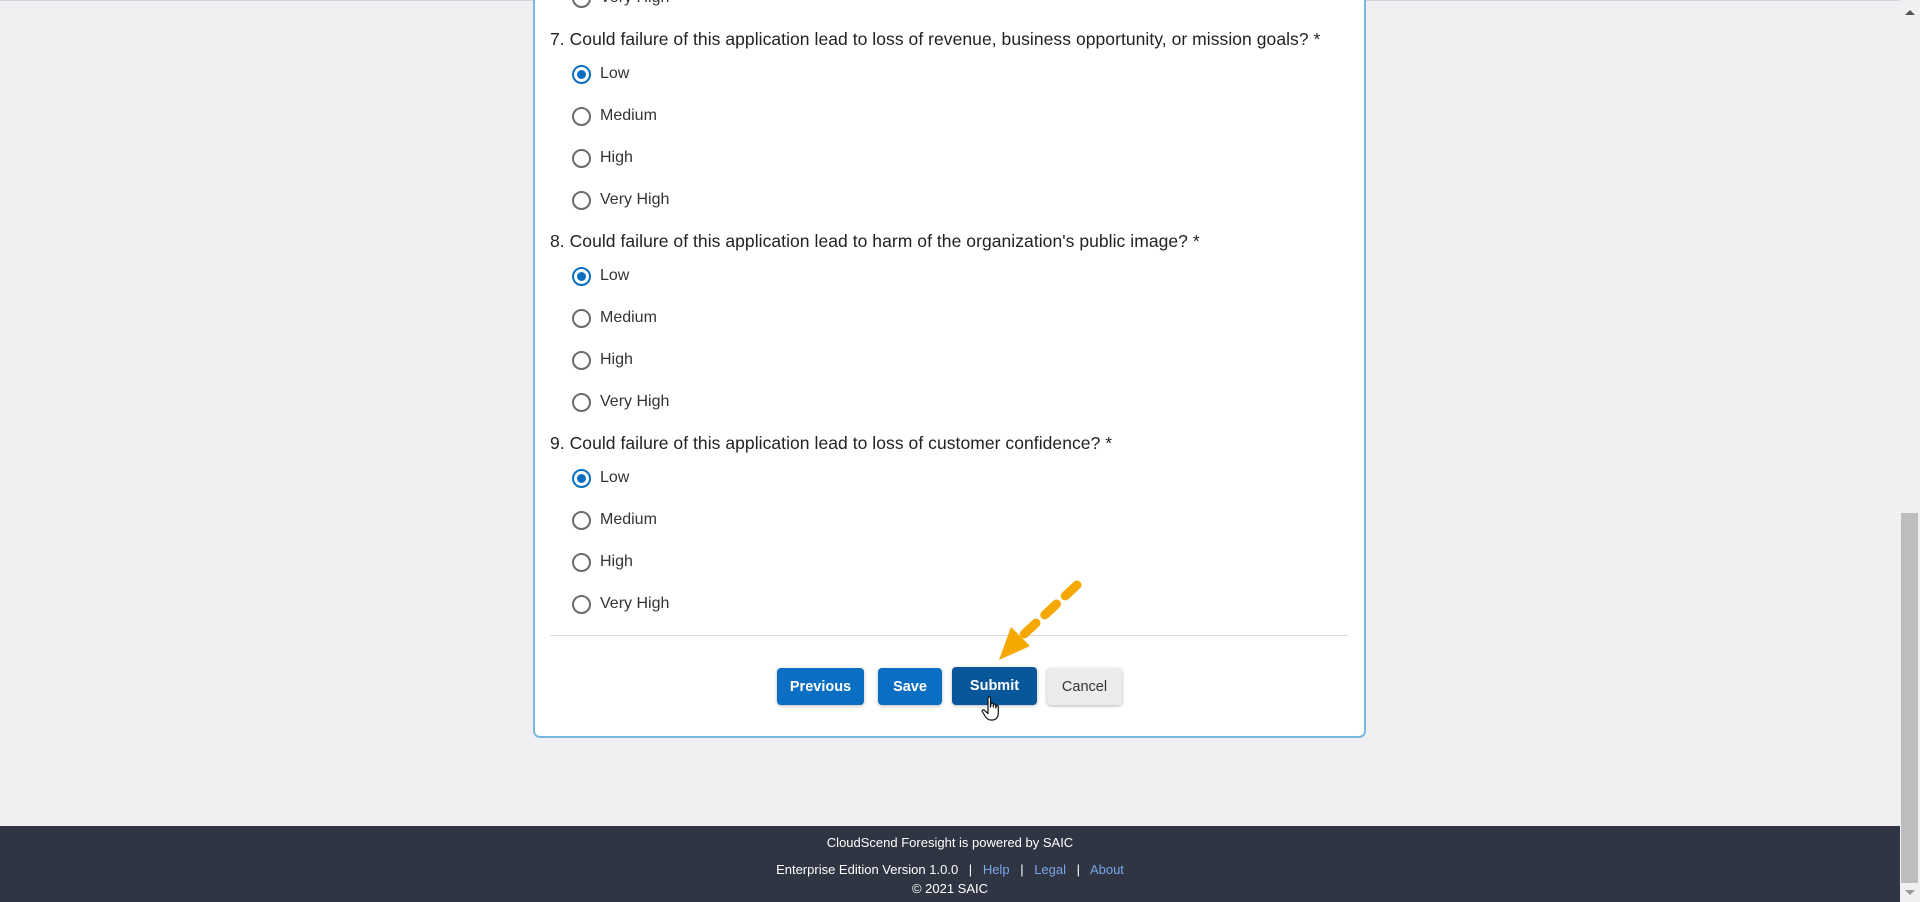  Describe the element at coordinates (950, 888) in the screenshot. I see `footer-copyright: © 2021 SAIC` at that location.